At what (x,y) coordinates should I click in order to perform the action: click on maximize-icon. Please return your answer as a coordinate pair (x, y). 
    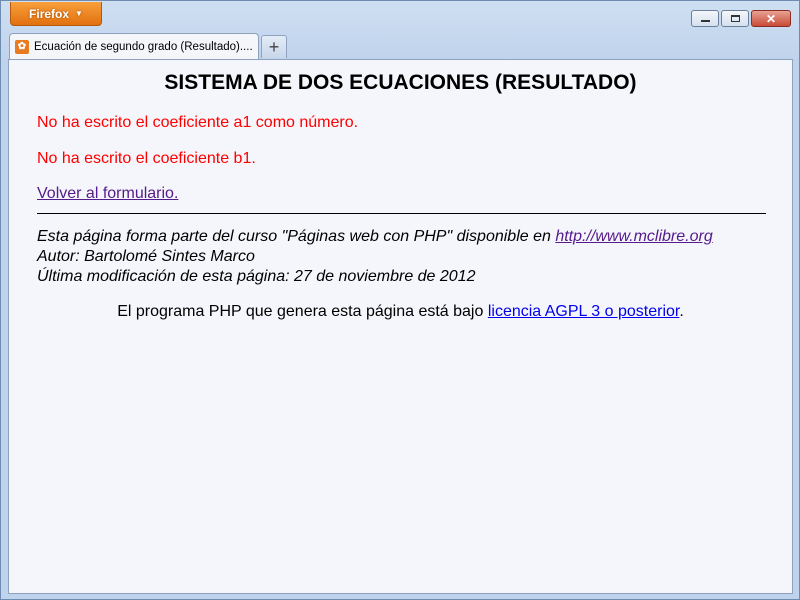
    Looking at the image, I should click on (735, 18).